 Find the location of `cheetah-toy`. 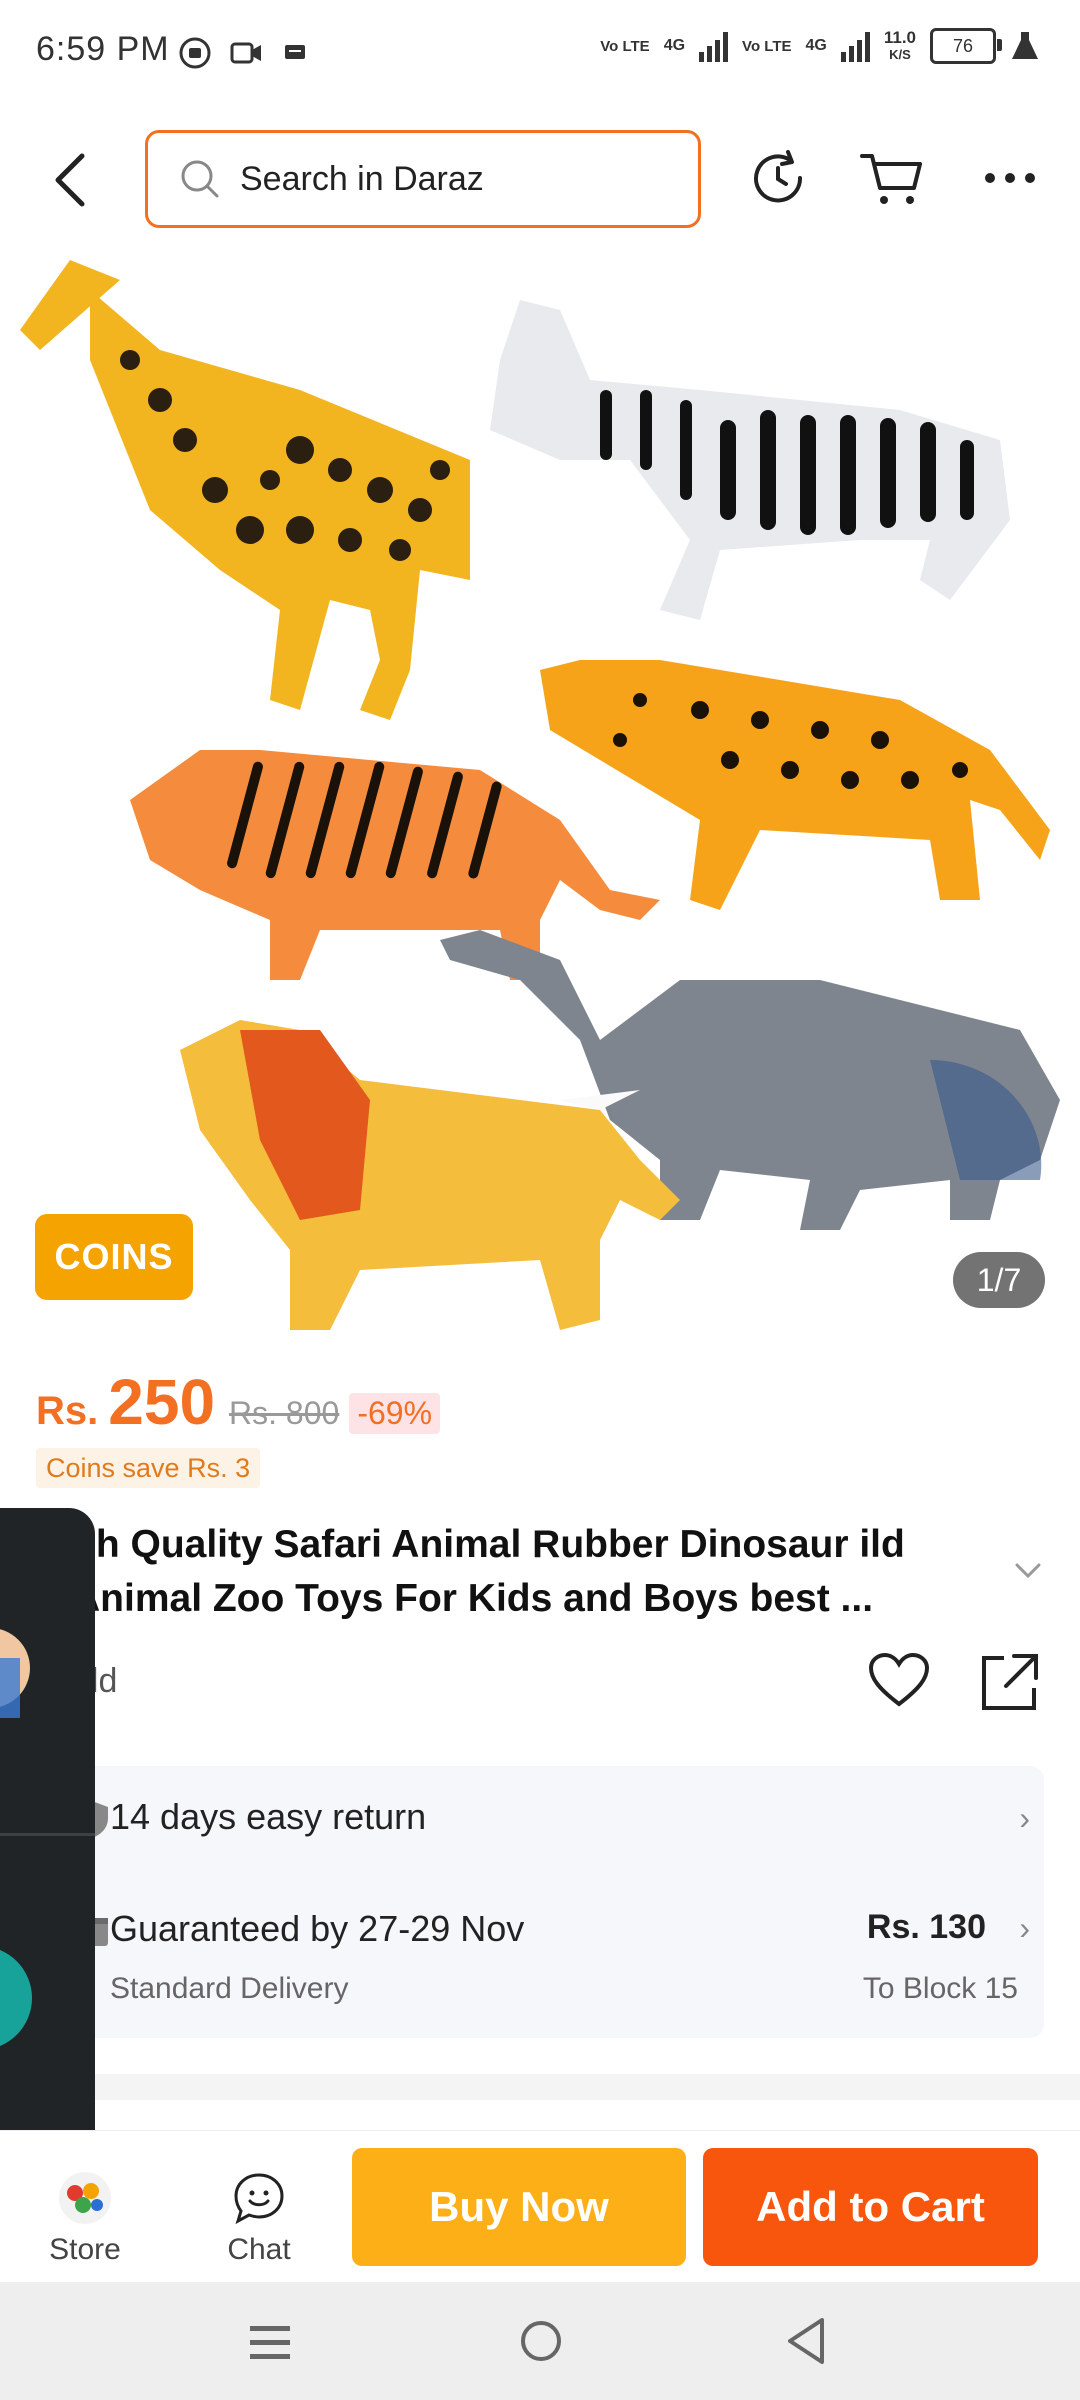

cheetah-toy is located at coordinates (795, 785).